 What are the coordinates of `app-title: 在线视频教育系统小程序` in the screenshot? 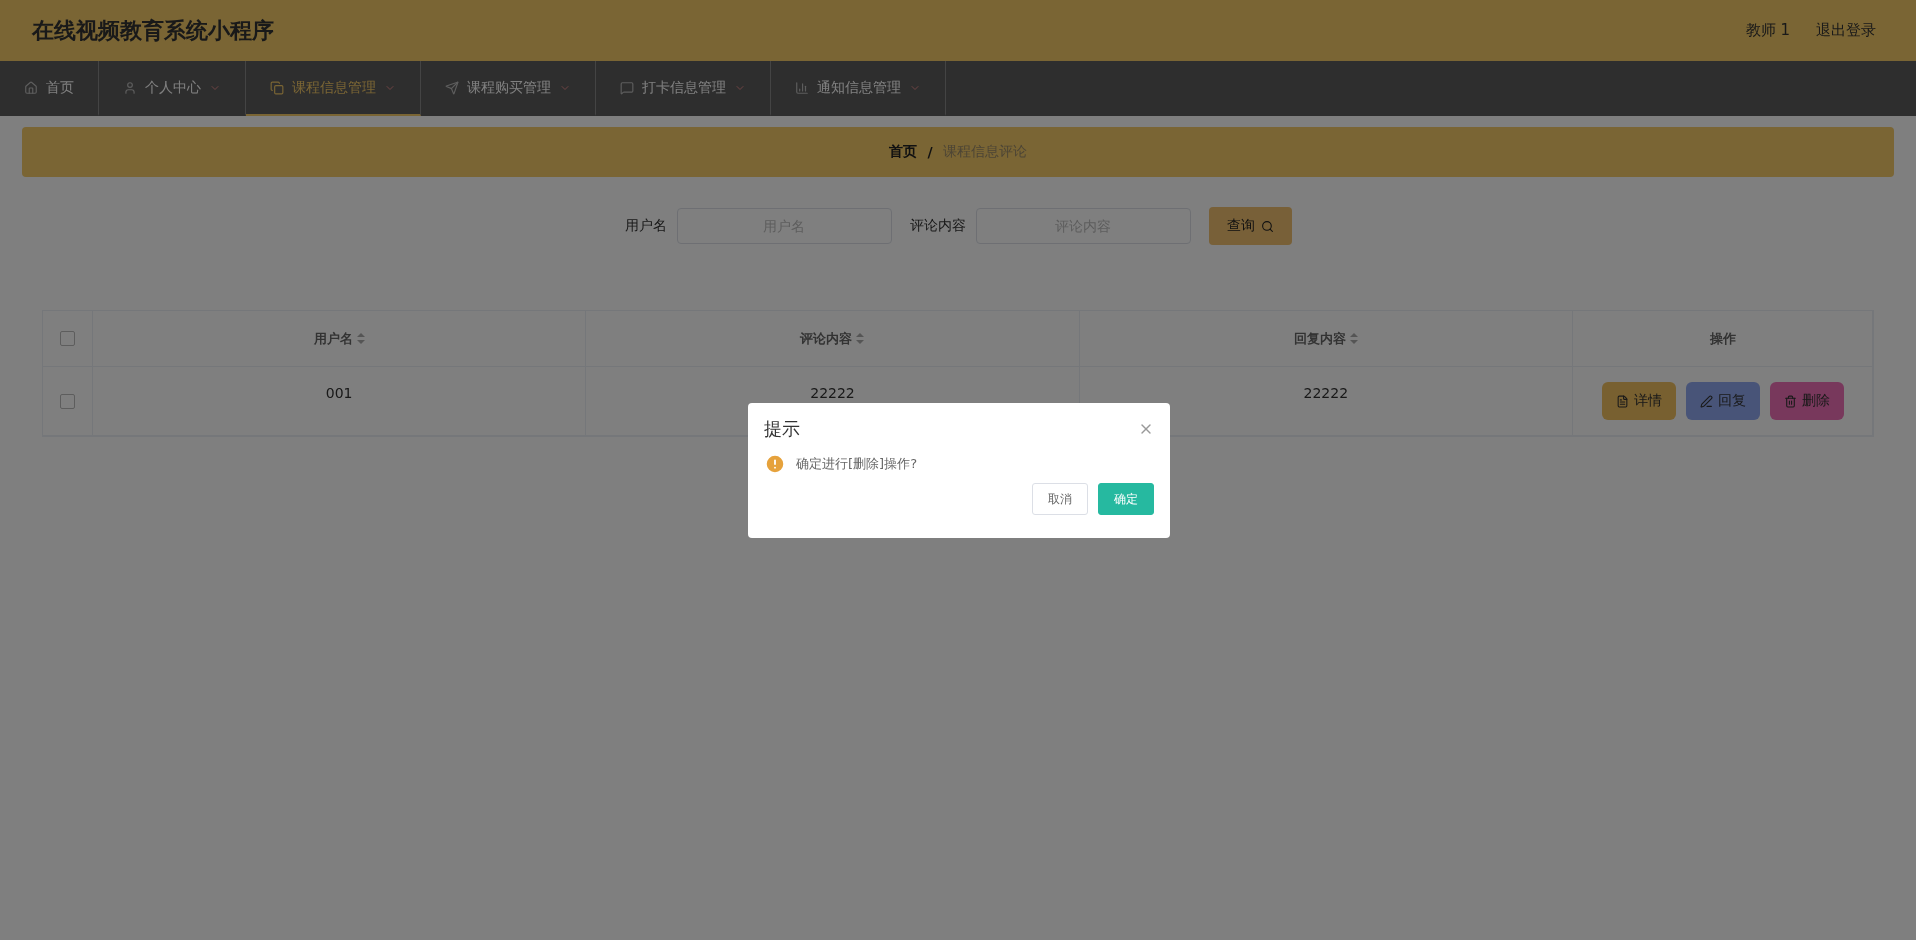 It's located at (153, 30).